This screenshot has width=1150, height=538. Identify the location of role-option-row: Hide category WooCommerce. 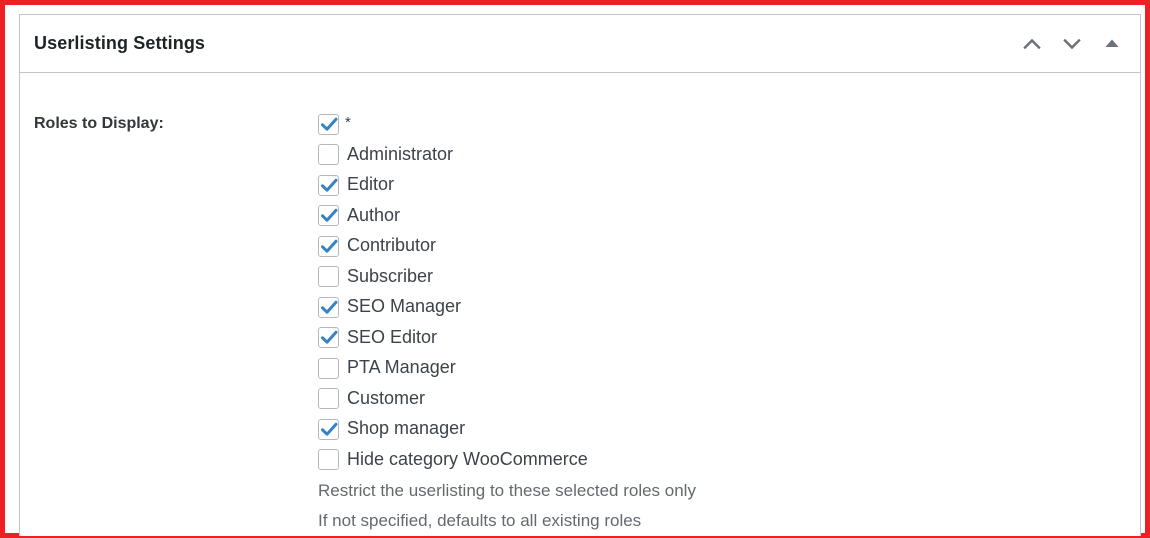
(729, 460).